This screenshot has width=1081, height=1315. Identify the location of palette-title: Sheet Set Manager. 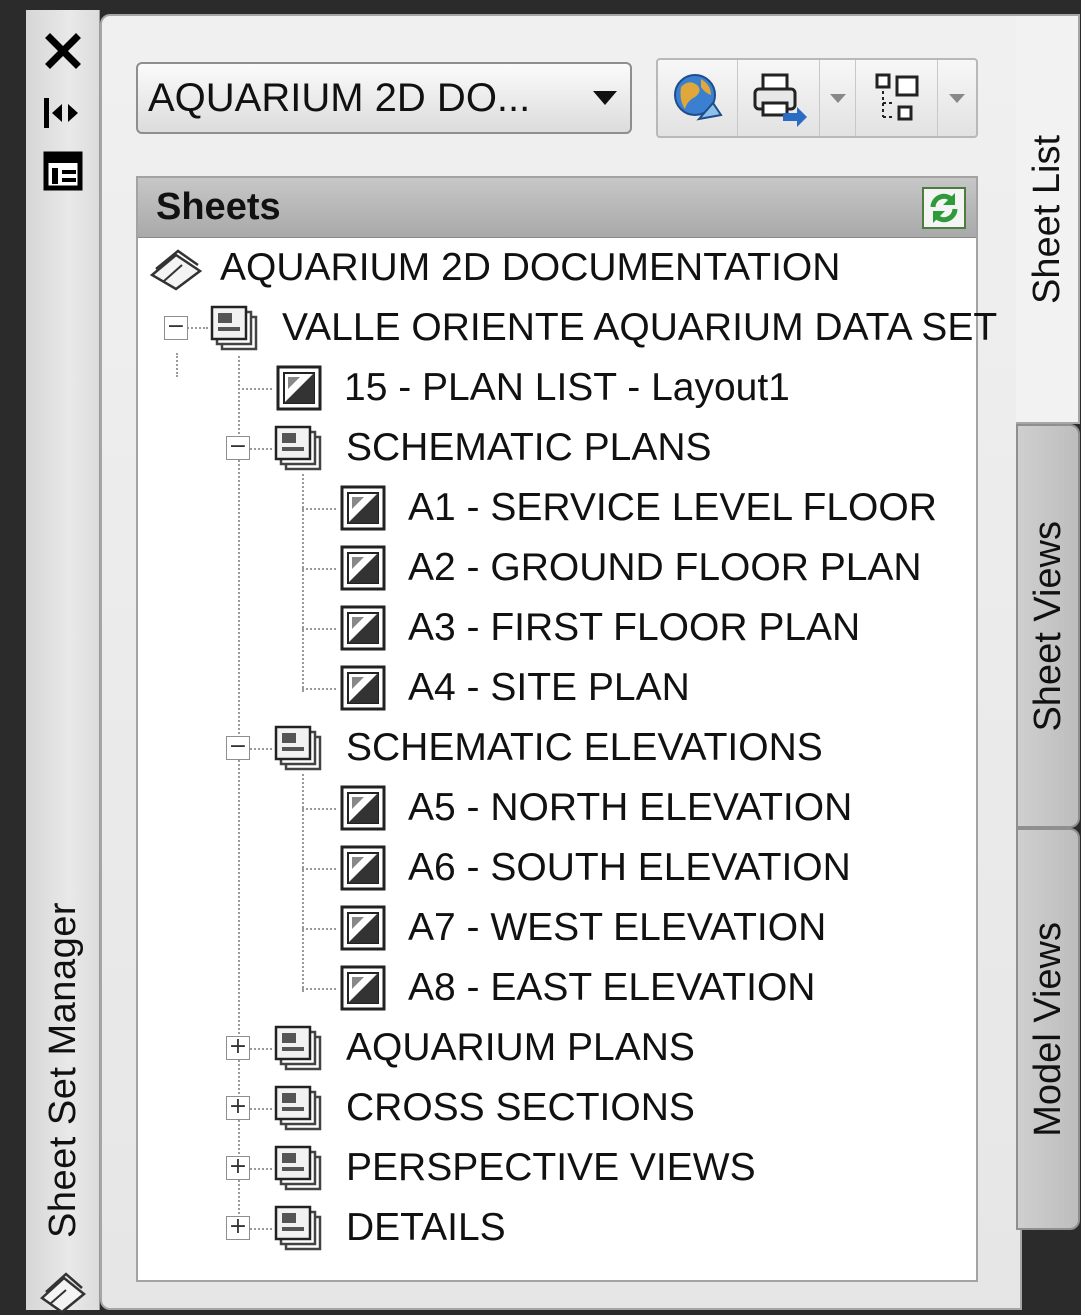
(62, 1070).